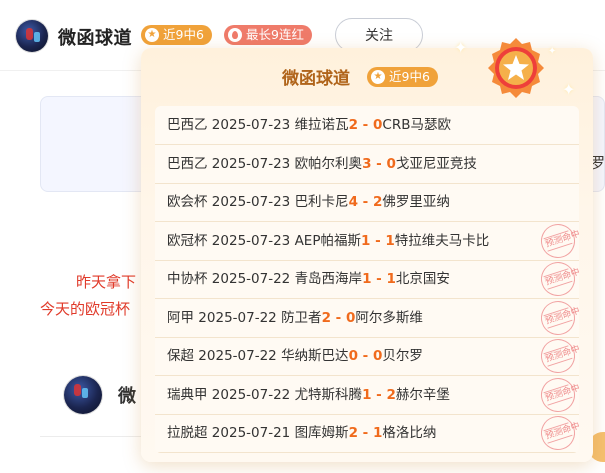 The width and height of the screenshot is (605, 473). I want to click on popup-record-text: 近9中6, so click(409, 76).